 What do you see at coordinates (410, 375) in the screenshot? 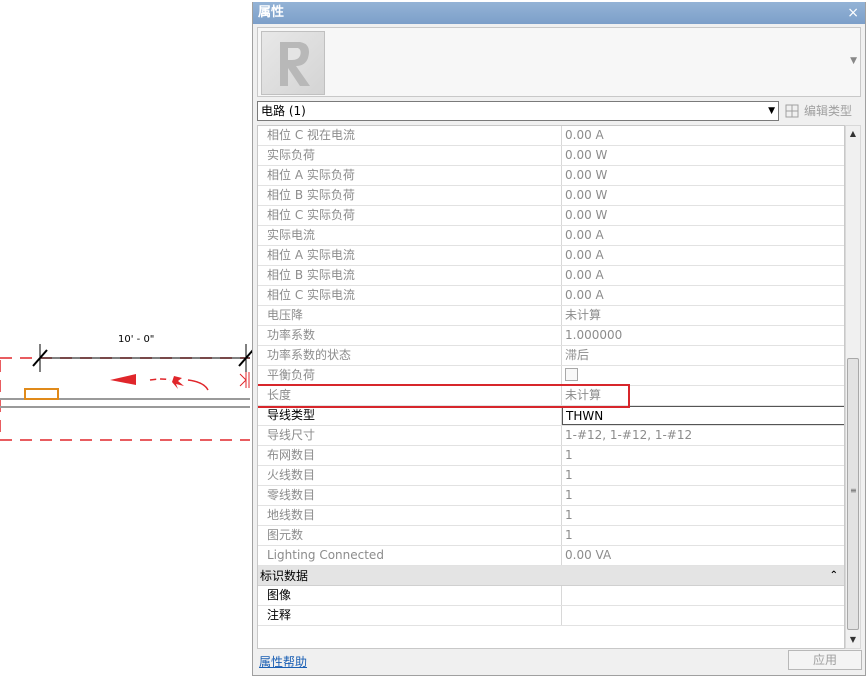
I see `property-label: 平衡负荷` at bounding box center [410, 375].